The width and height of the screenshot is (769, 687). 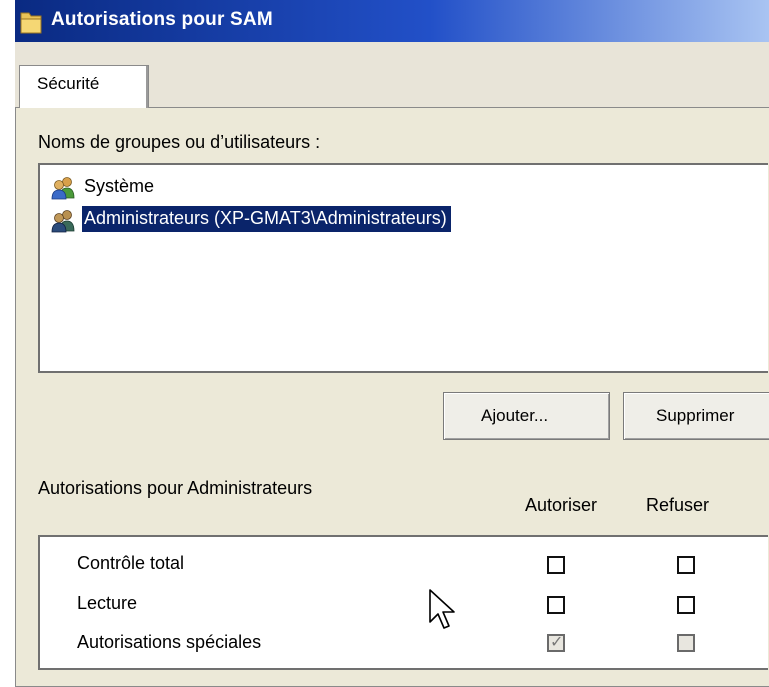 What do you see at coordinates (175, 488) in the screenshot?
I see `permissions-title: Autorisations pour Administrateurs` at bounding box center [175, 488].